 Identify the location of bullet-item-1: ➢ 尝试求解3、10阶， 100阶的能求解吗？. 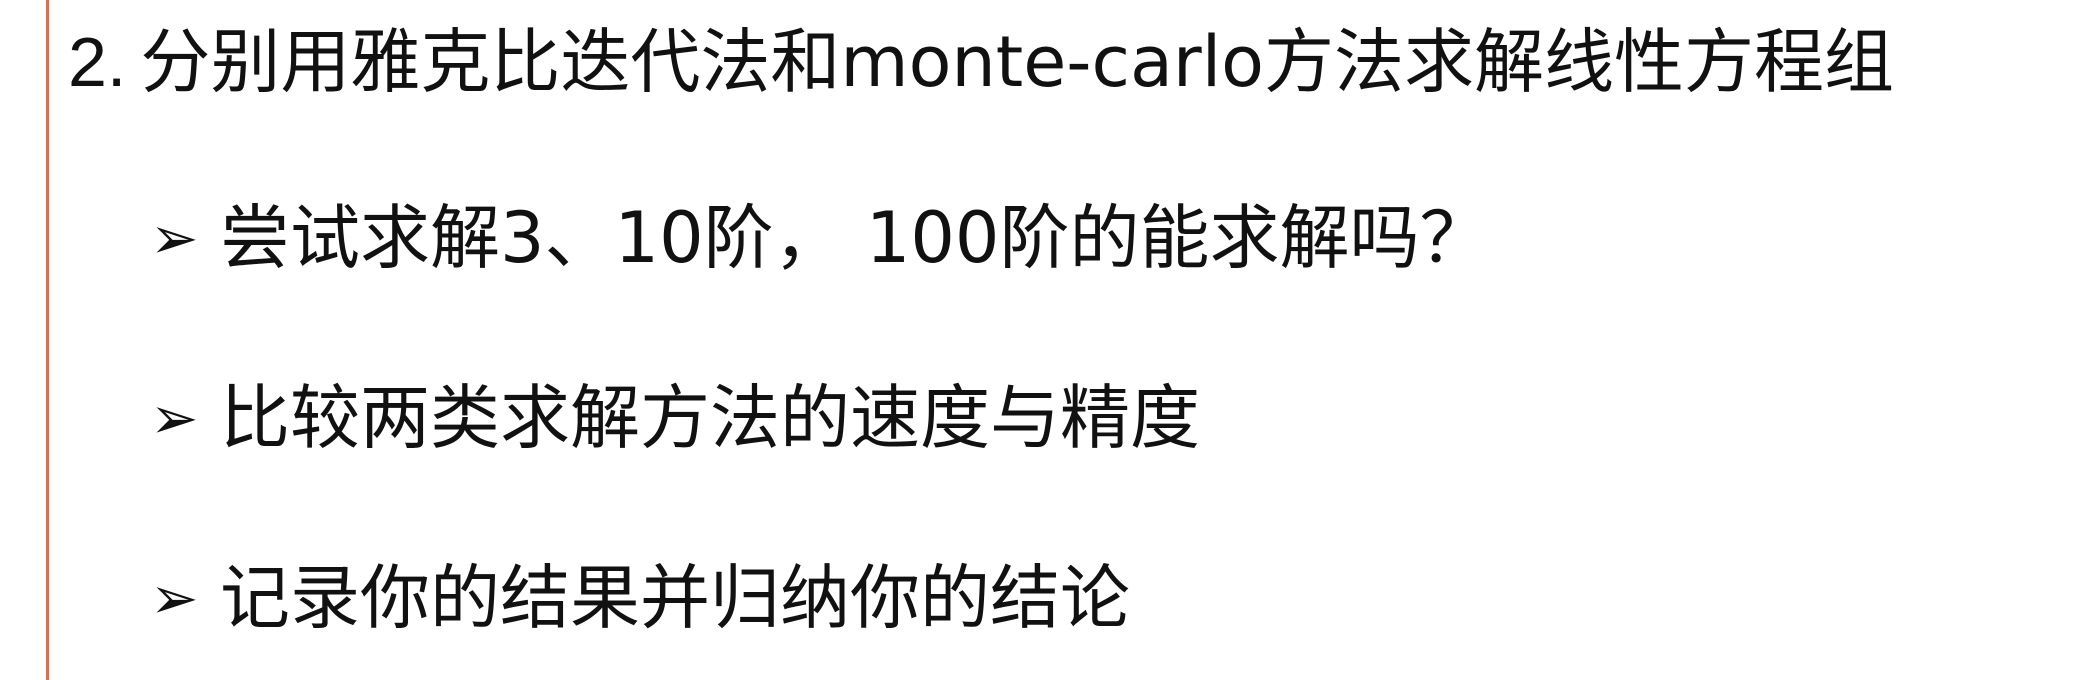
(819, 238).